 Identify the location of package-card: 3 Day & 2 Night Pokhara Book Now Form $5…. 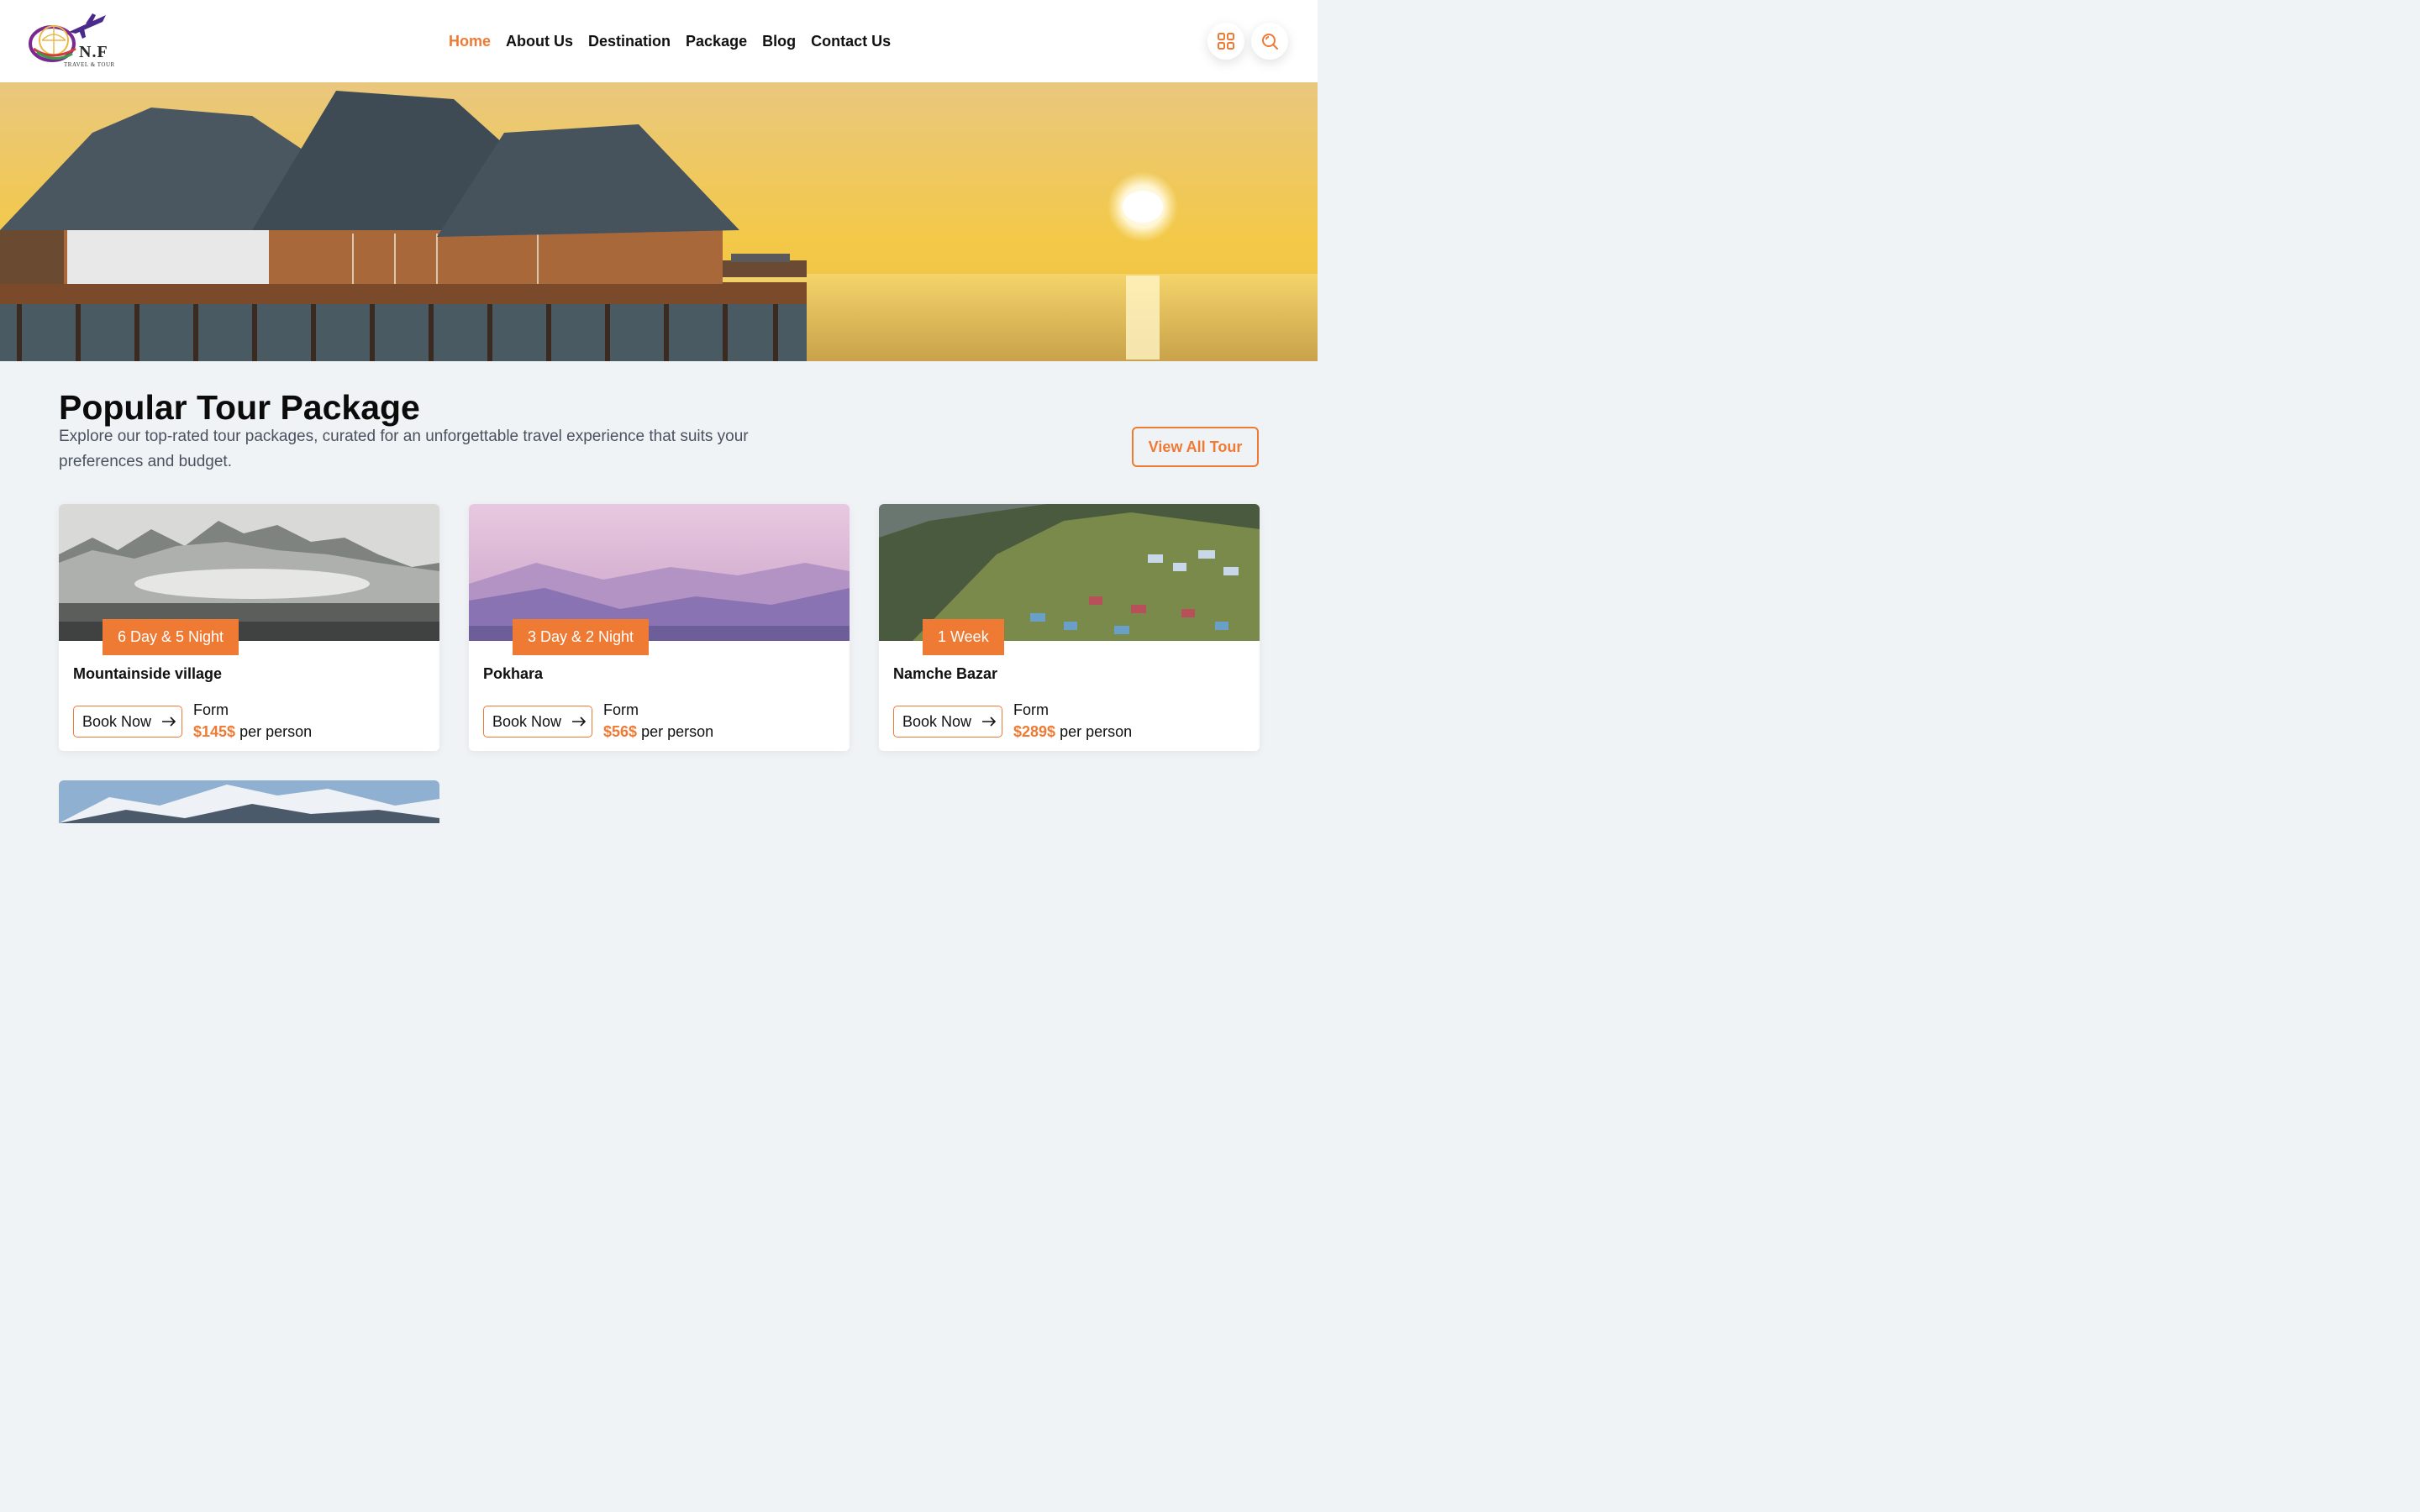
(659, 627).